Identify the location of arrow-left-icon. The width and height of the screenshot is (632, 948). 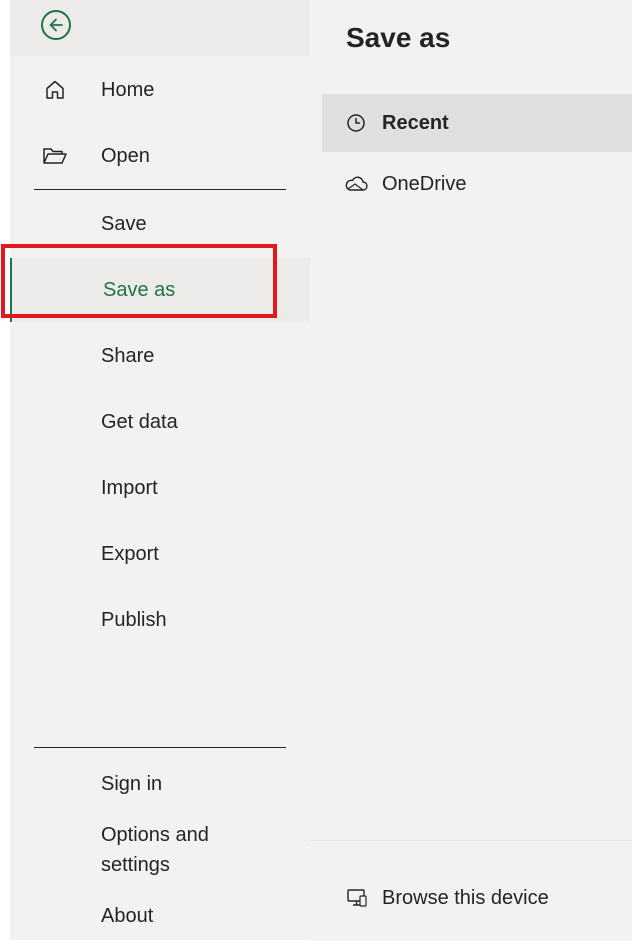
(56, 25).